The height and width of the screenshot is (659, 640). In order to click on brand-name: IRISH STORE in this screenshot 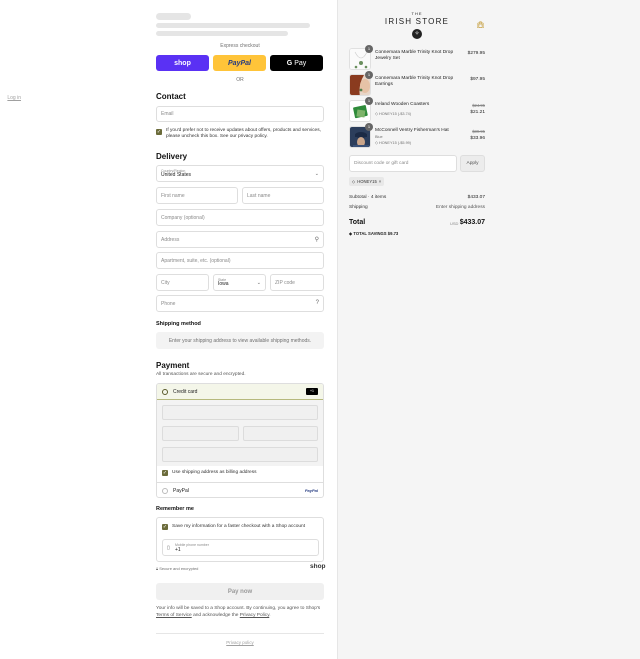, I will do `click(417, 21)`.